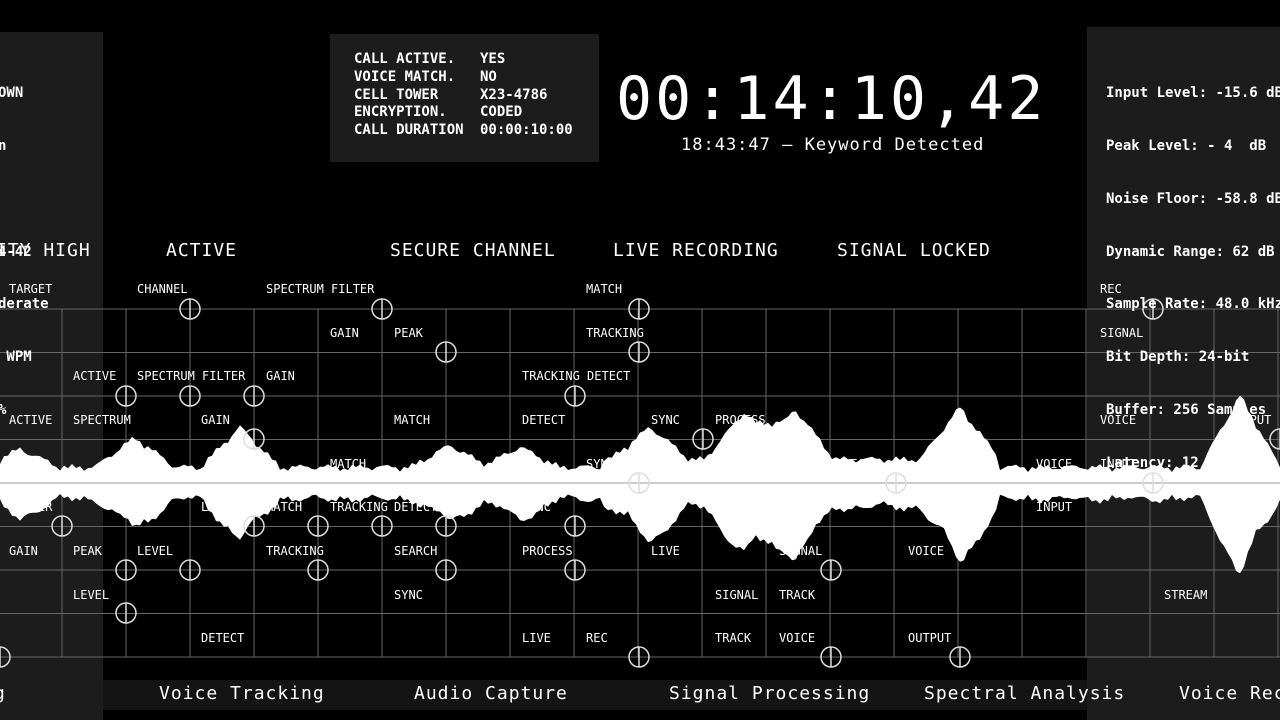  Describe the element at coordinates (24, 411) in the screenshot. I see `left-line: %` at that location.